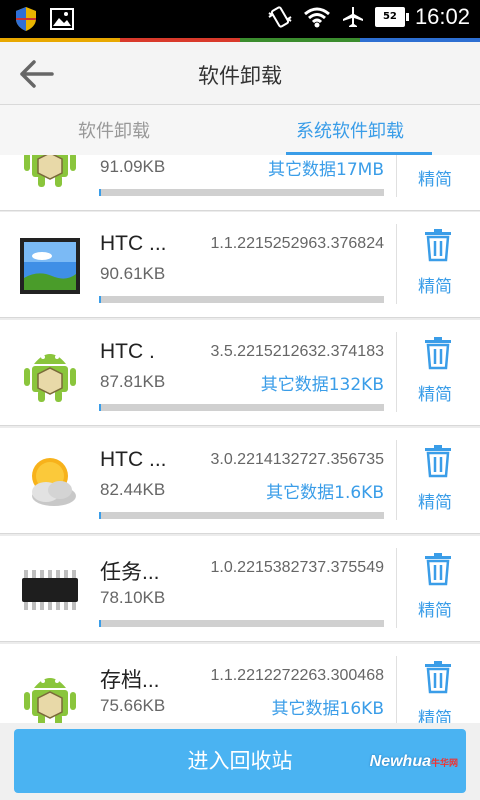  I want to click on status-bar: 52 16:02, so click(240, 19).